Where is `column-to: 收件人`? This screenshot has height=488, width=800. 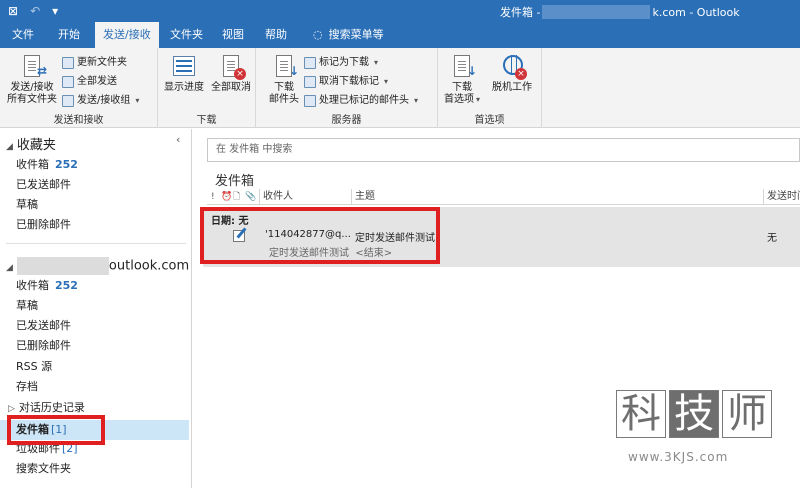 column-to: 收件人 is located at coordinates (305, 197).